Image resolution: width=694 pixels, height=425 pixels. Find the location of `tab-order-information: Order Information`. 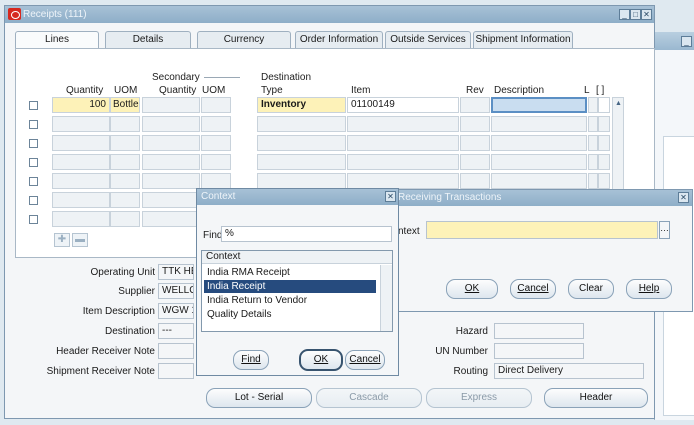

tab-order-information: Order Information is located at coordinates (339, 40).